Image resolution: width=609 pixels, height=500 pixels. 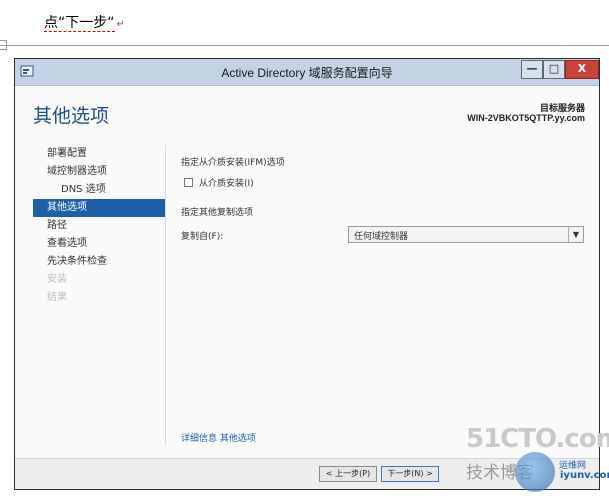 I want to click on nav-item-dns-options: DNS 选项, so click(x=99, y=190).